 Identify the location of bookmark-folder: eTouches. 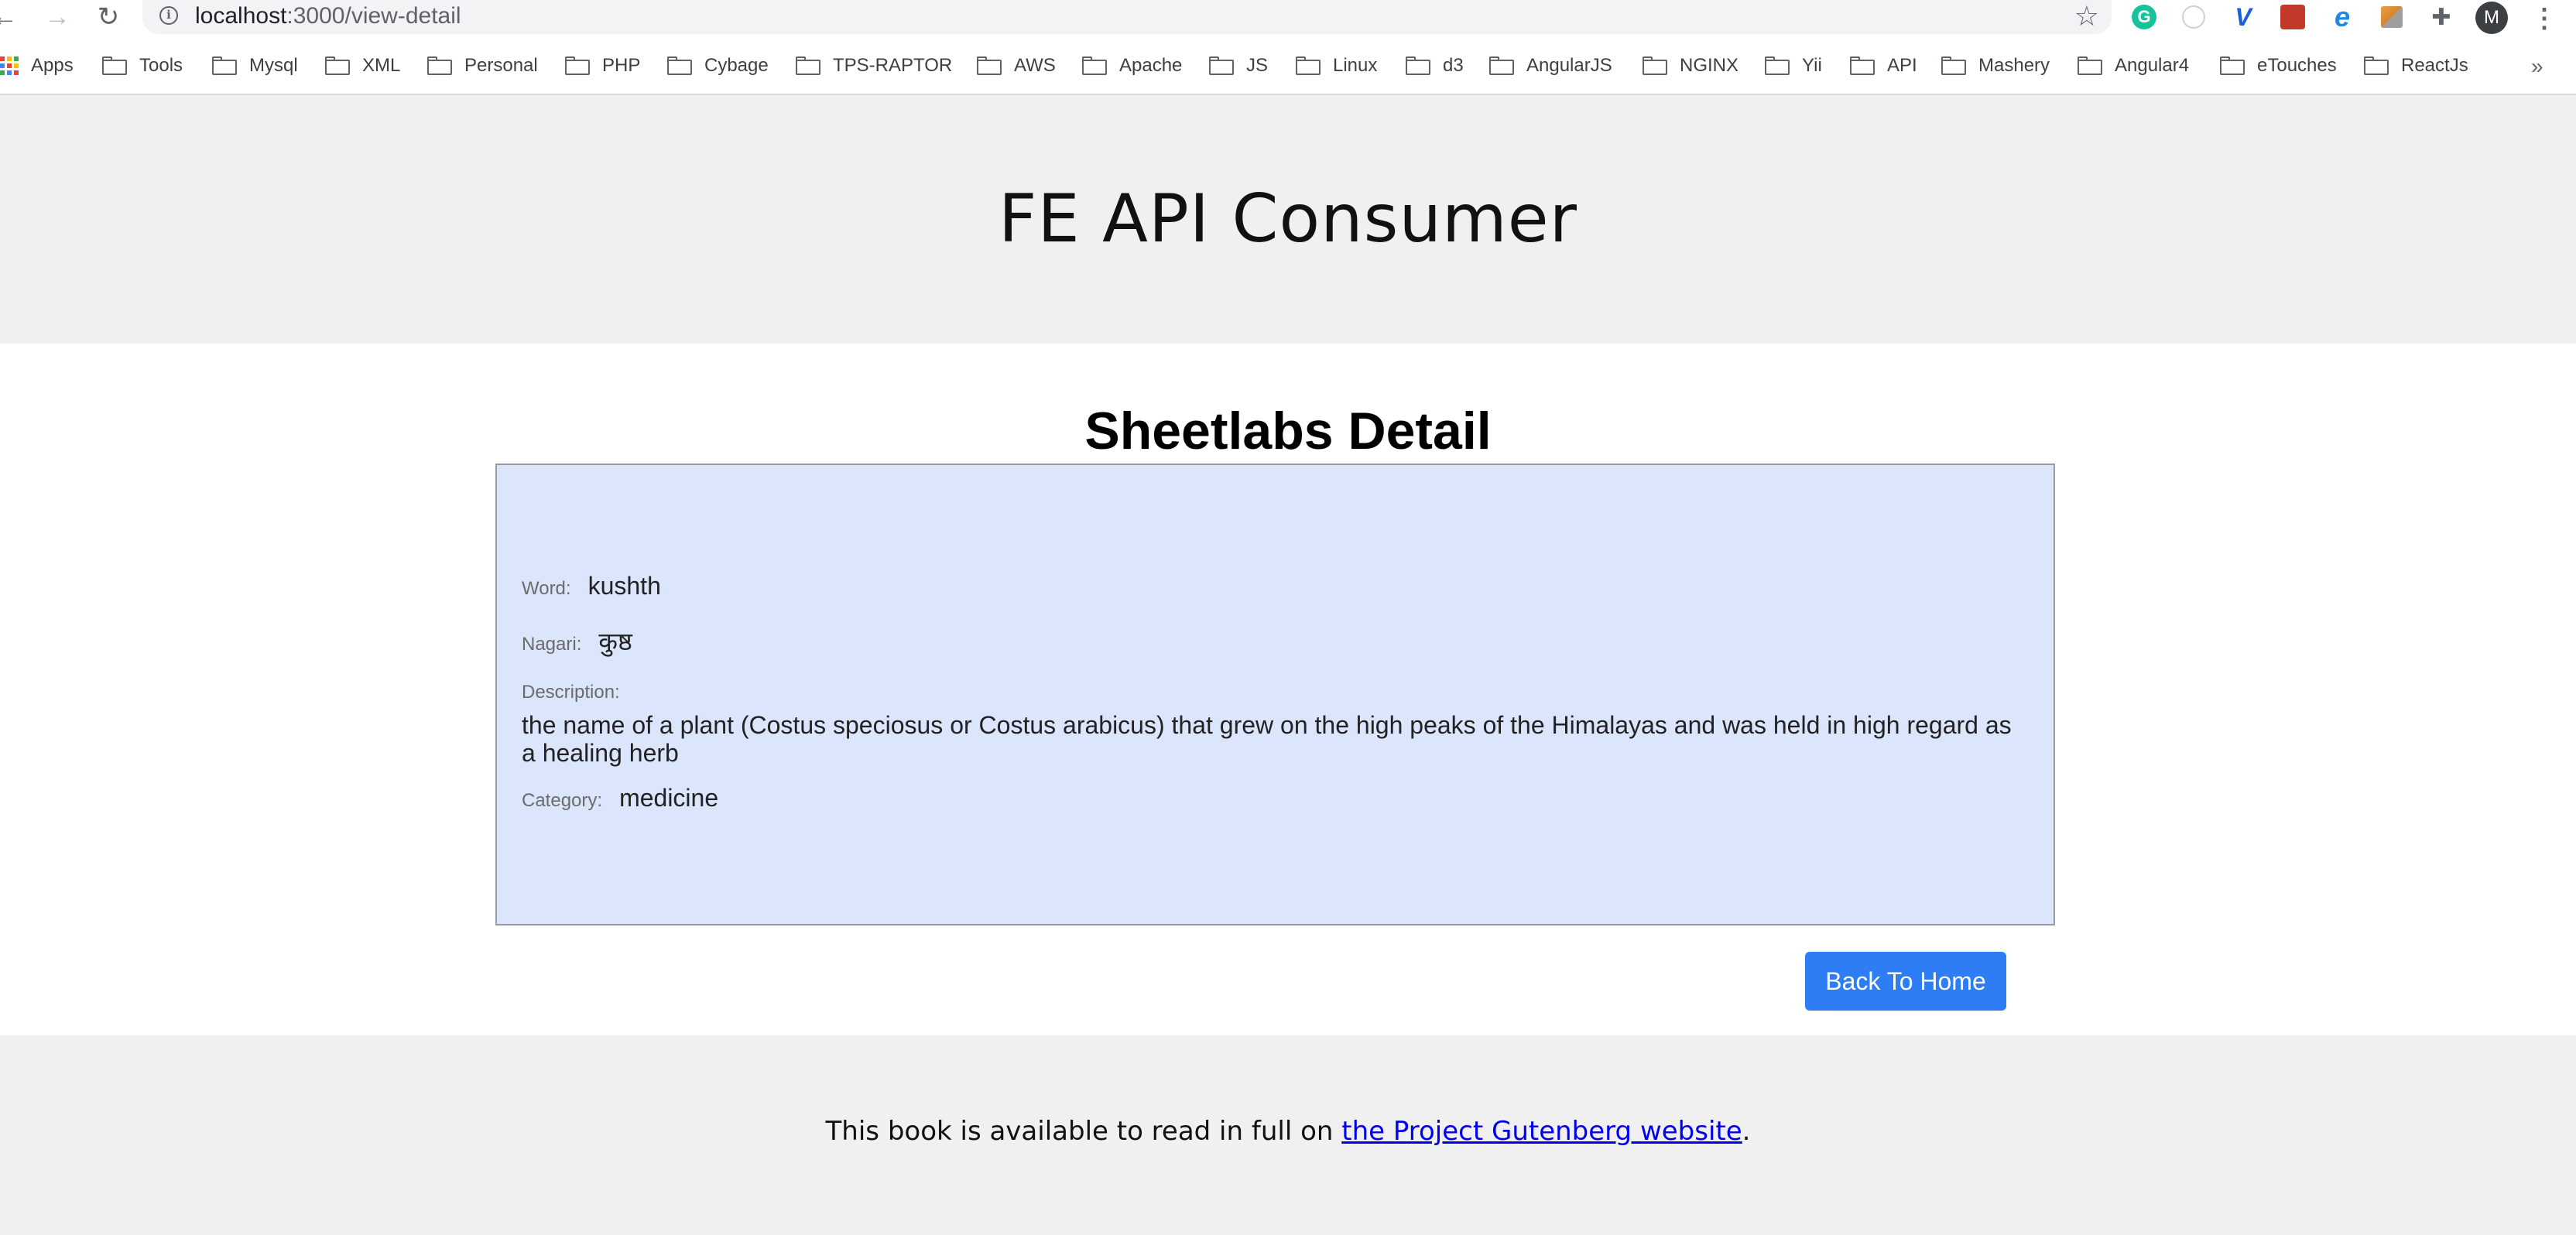
(2278, 65).